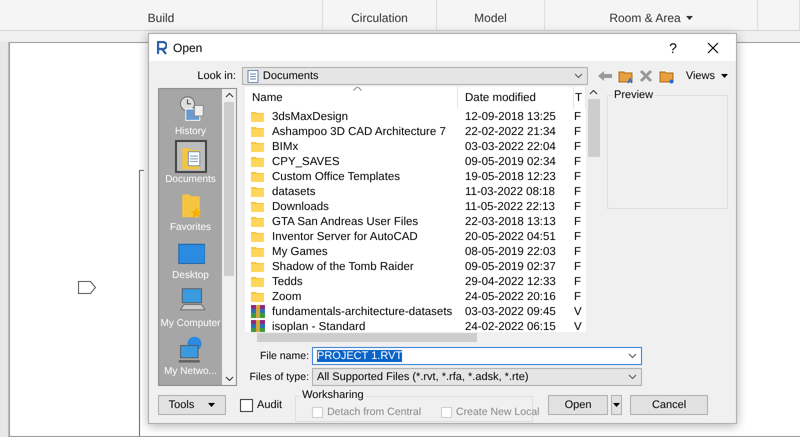 The width and height of the screenshot is (800, 437). Describe the element at coordinates (713, 48) in the screenshot. I see `close-icon` at that location.